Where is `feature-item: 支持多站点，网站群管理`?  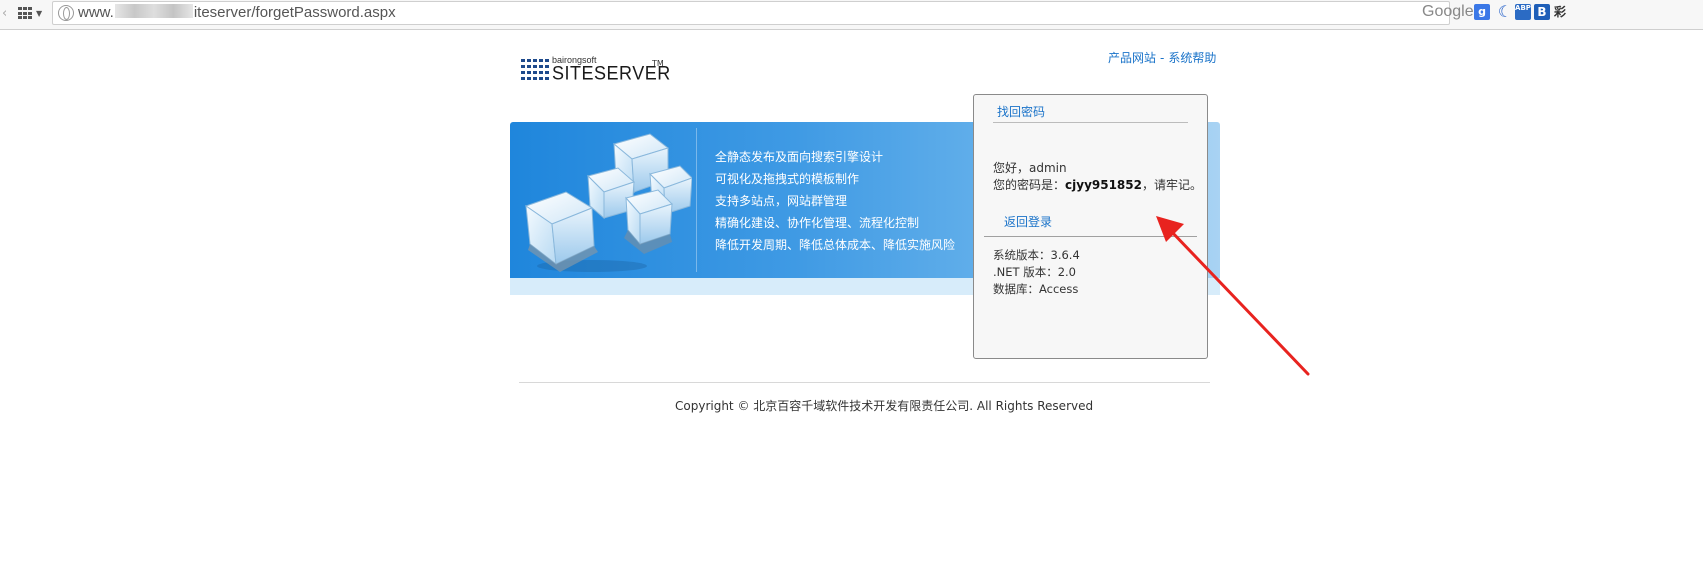 feature-item: 支持多站点，网站群管理 is located at coordinates (781, 201).